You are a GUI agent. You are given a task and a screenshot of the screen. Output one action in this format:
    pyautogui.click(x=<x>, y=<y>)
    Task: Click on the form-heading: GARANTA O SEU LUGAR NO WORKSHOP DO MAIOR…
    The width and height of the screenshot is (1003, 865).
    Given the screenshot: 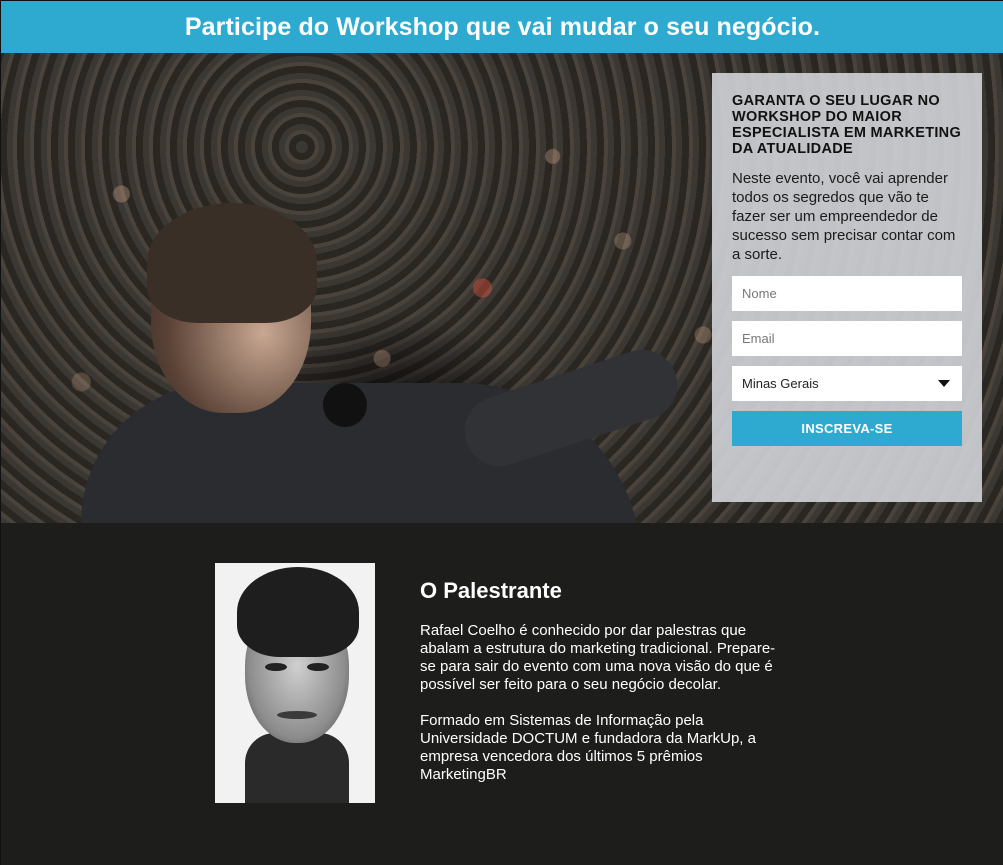 What is the action you would take?
    pyautogui.click(x=847, y=125)
    